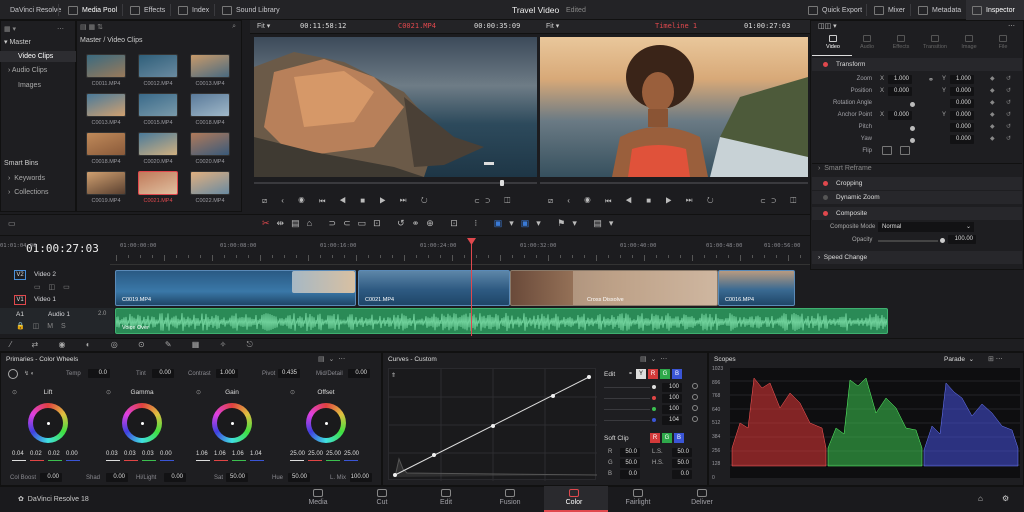 The width and height of the screenshot is (1024, 512). I want to click on track-v2-label: V2, so click(20, 275).